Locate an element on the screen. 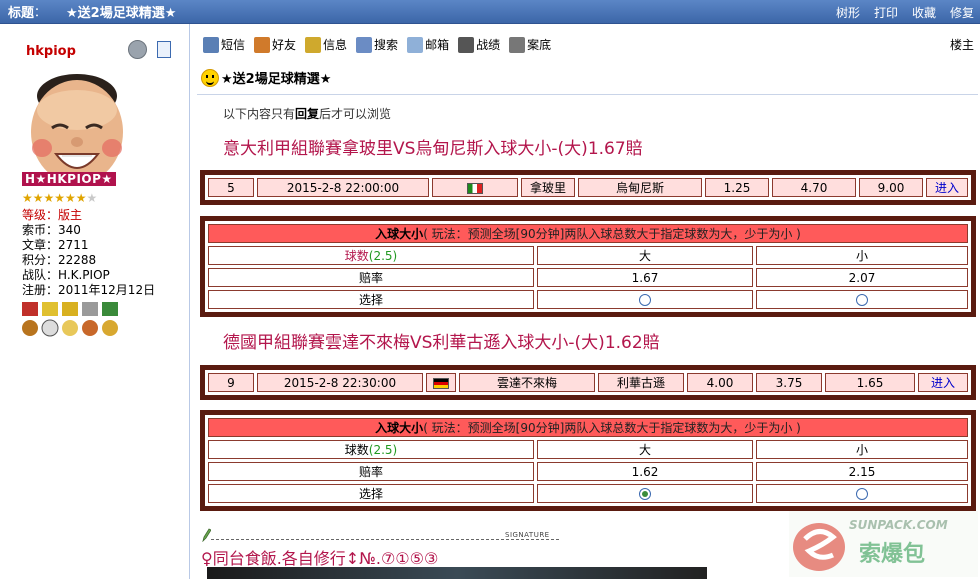 This screenshot has width=980, height=579. rank-stars: ★★★★★★★ is located at coordinates (59, 198).